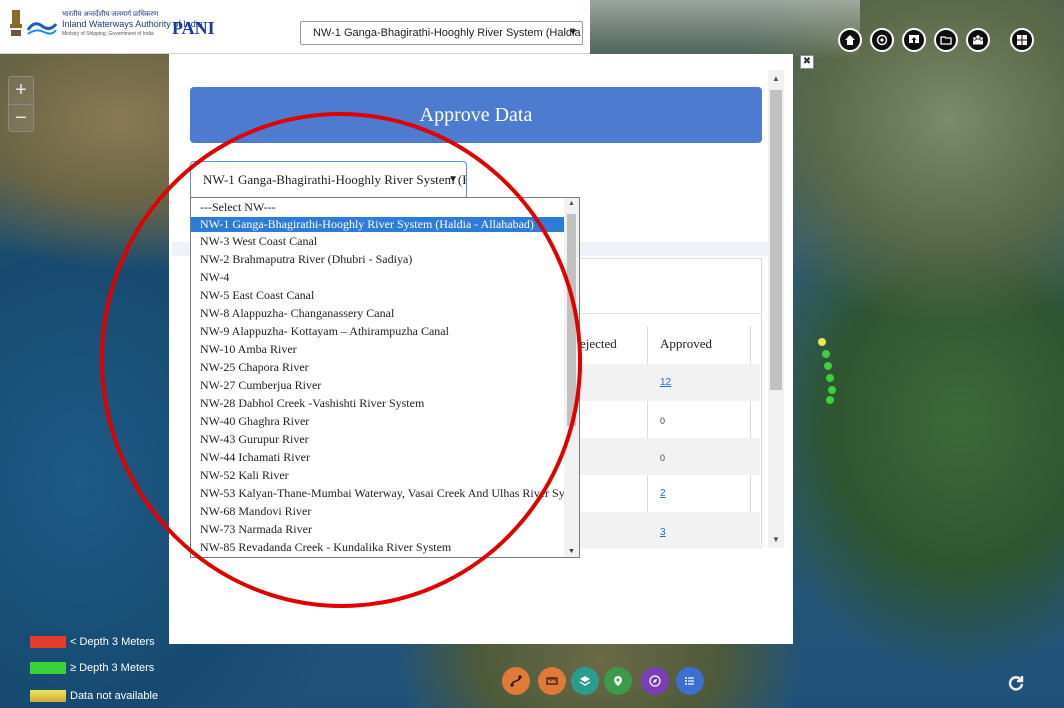  I want to click on legend-item: ≥ Depth 3 Meters, so click(92, 668).